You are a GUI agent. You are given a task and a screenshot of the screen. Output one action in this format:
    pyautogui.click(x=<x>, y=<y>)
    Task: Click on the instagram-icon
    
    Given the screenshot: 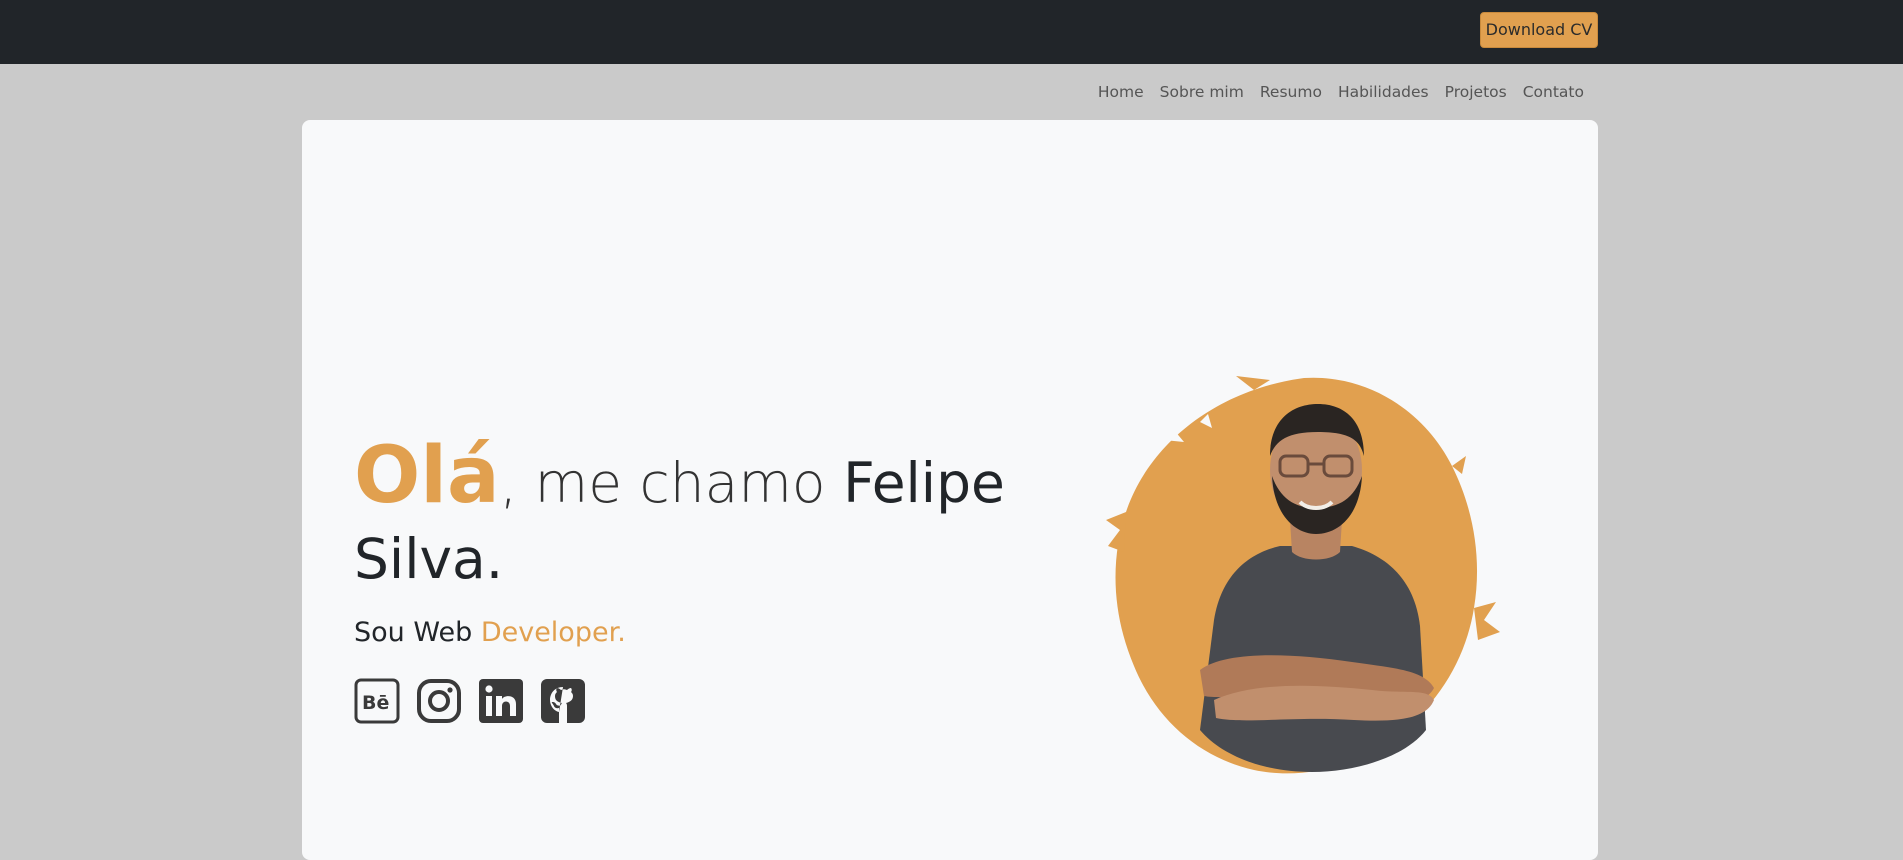 What is the action you would take?
    pyautogui.click(x=439, y=701)
    